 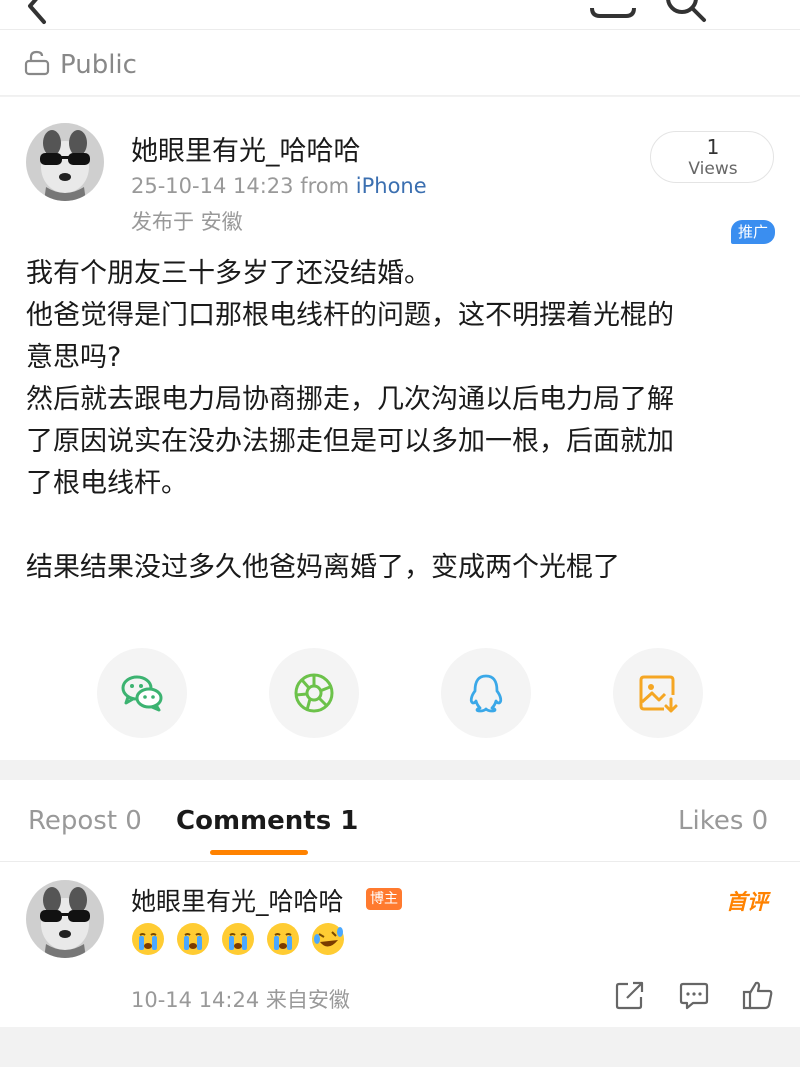 I want to click on back-icon, so click(x=36, y=13).